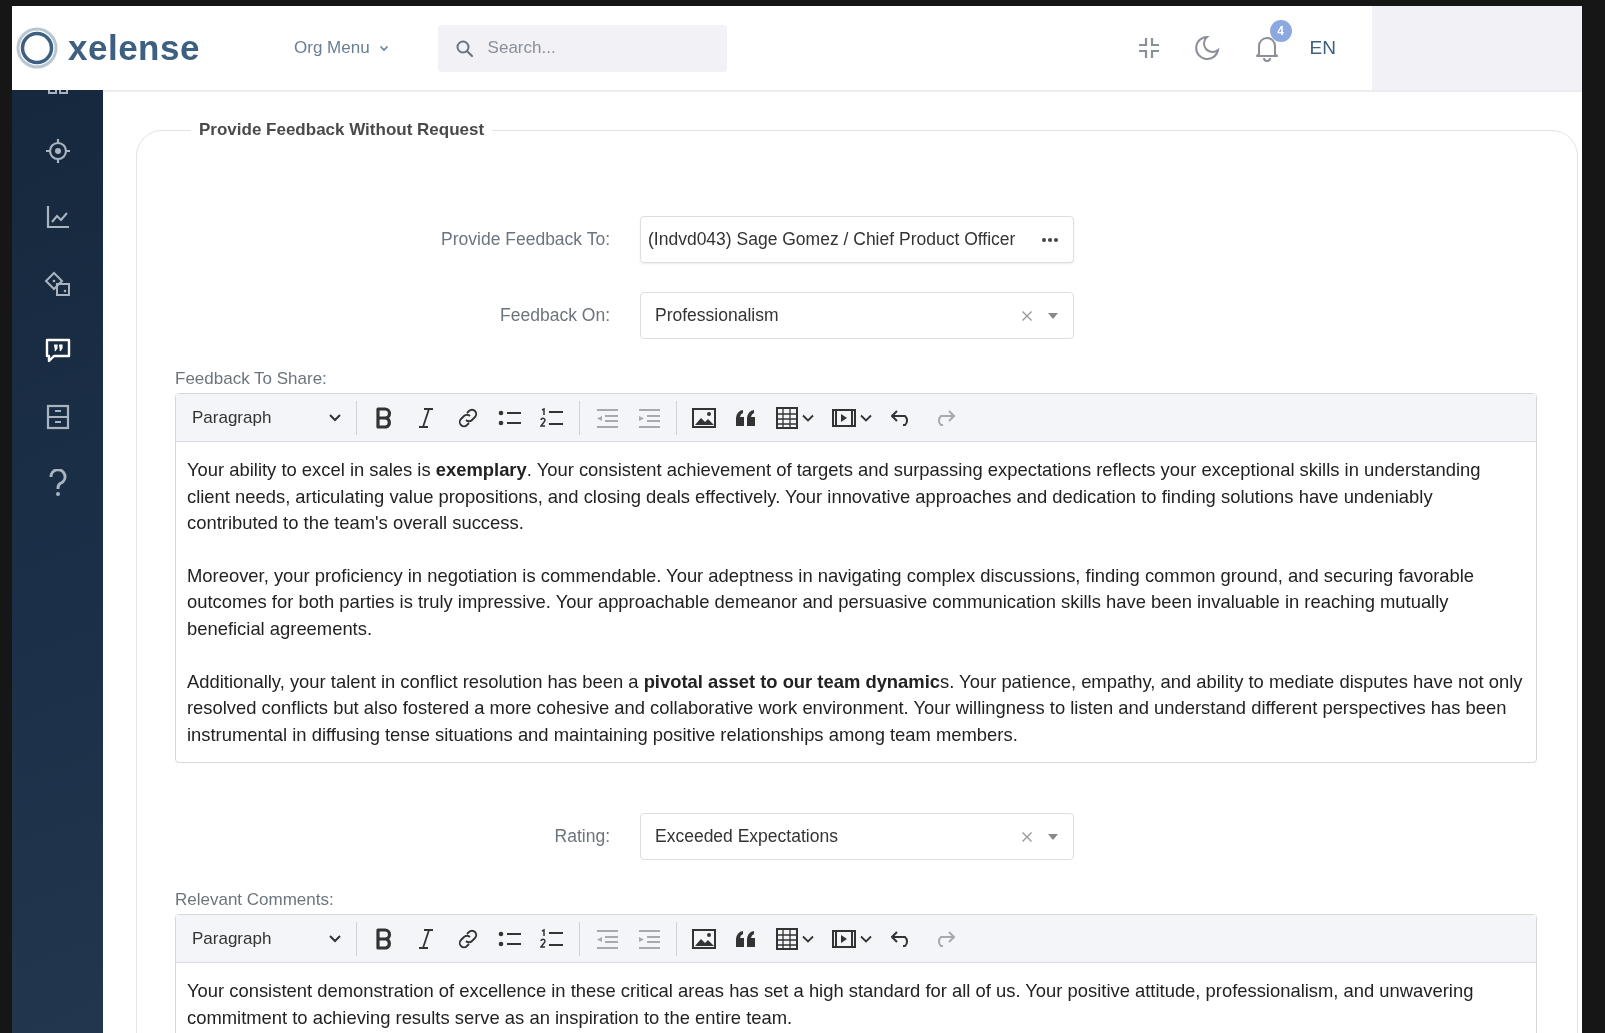 The height and width of the screenshot is (1033, 1605). Describe the element at coordinates (1050, 239) in the screenshot. I see `more-icon` at that location.